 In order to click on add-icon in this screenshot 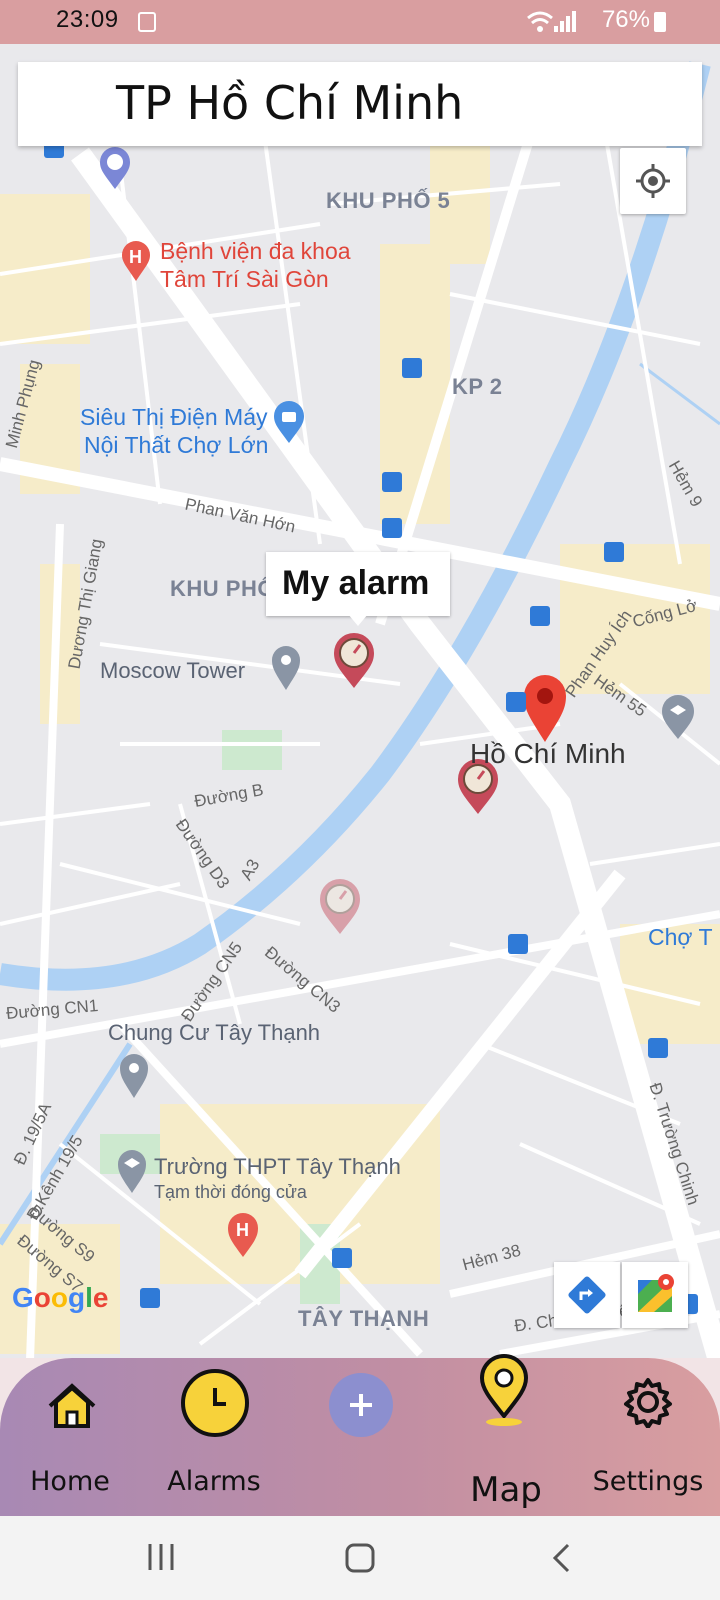, I will do `click(361, 1405)`.